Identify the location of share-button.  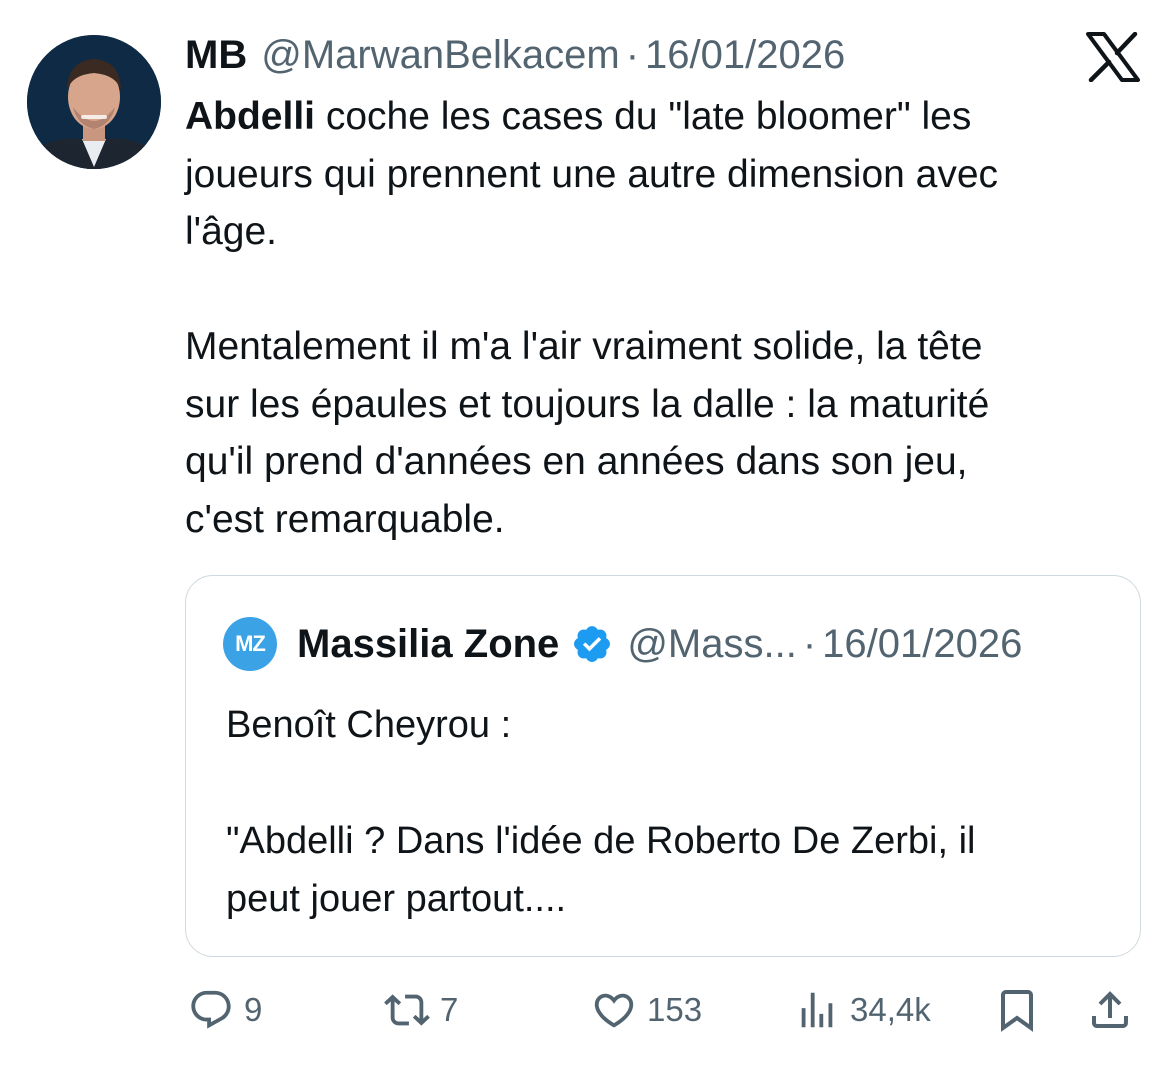
(1110, 1010).